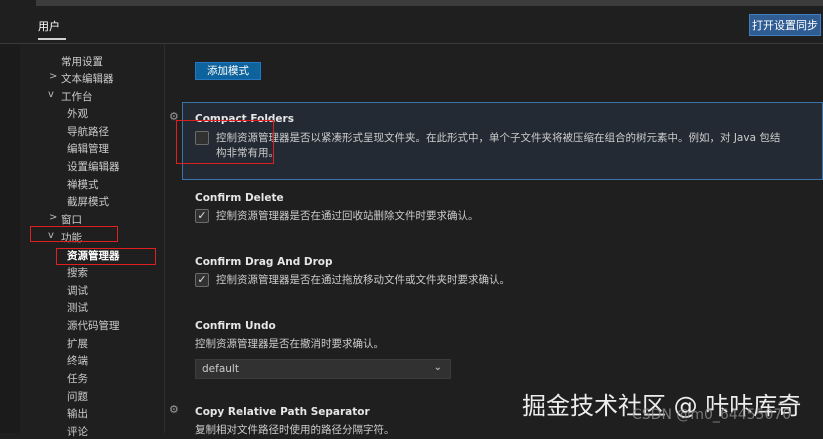 Image resolution: width=823 pixels, height=439 pixels. Describe the element at coordinates (93, 166) in the screenshot. I see `sidebar-item-settings-editor: 设置编辑器` at that location.